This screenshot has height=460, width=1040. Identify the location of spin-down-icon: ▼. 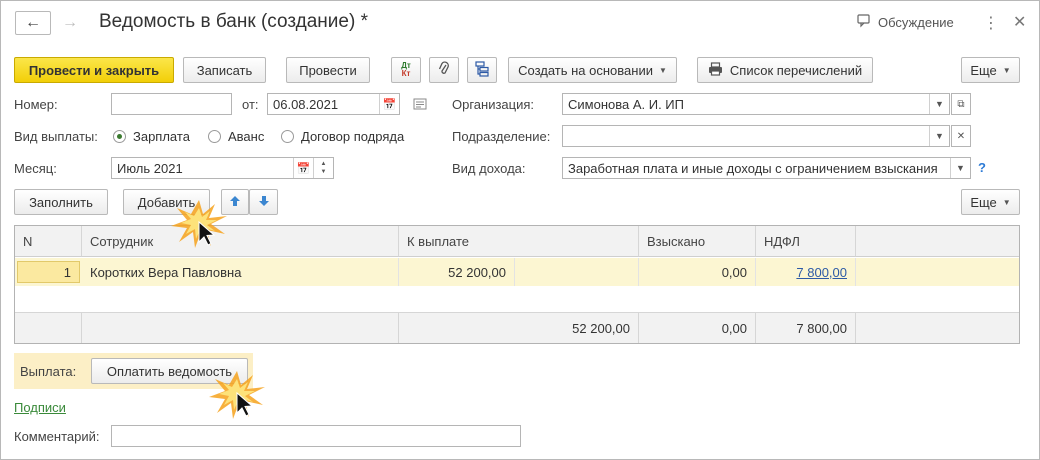
(324, 172).